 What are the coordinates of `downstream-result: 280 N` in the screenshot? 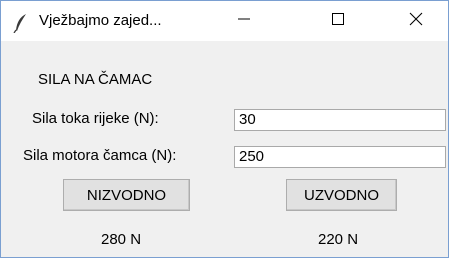 It's located at (121, 239).